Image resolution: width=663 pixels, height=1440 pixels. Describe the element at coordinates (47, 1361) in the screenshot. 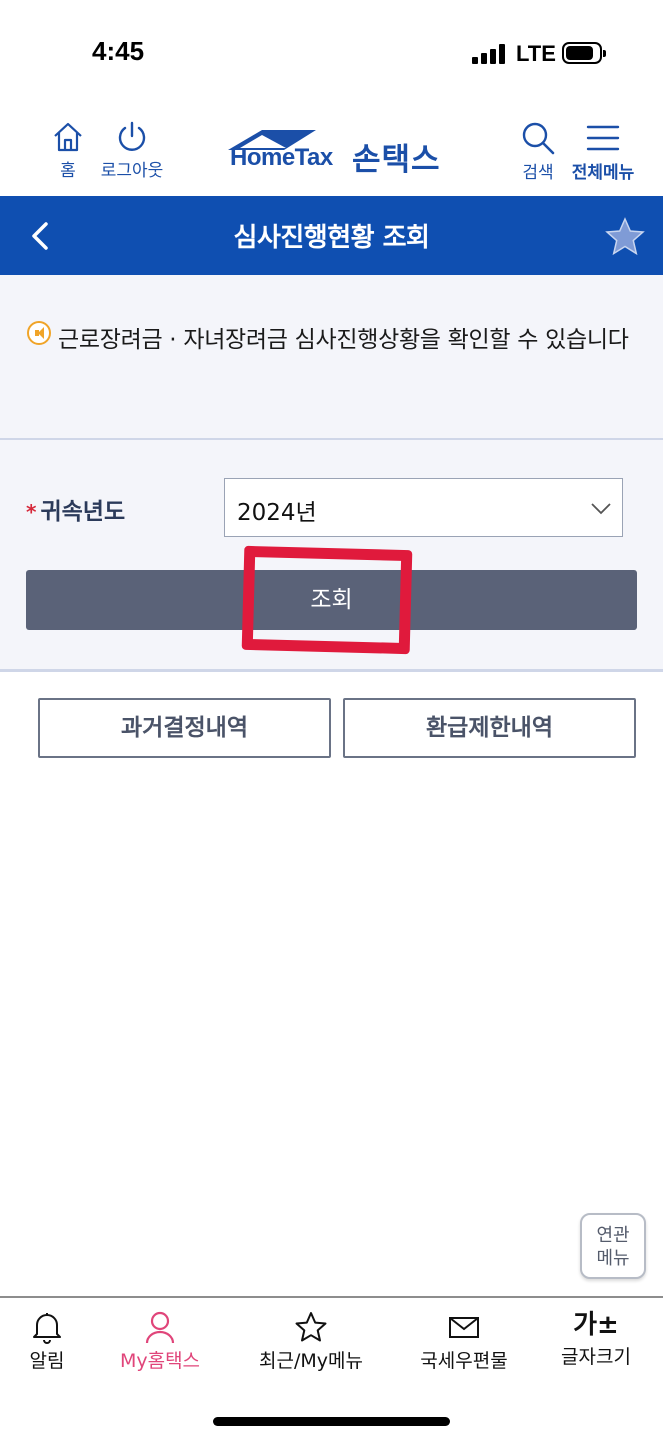

I see `nav-label-alerts: 알림` at that location.